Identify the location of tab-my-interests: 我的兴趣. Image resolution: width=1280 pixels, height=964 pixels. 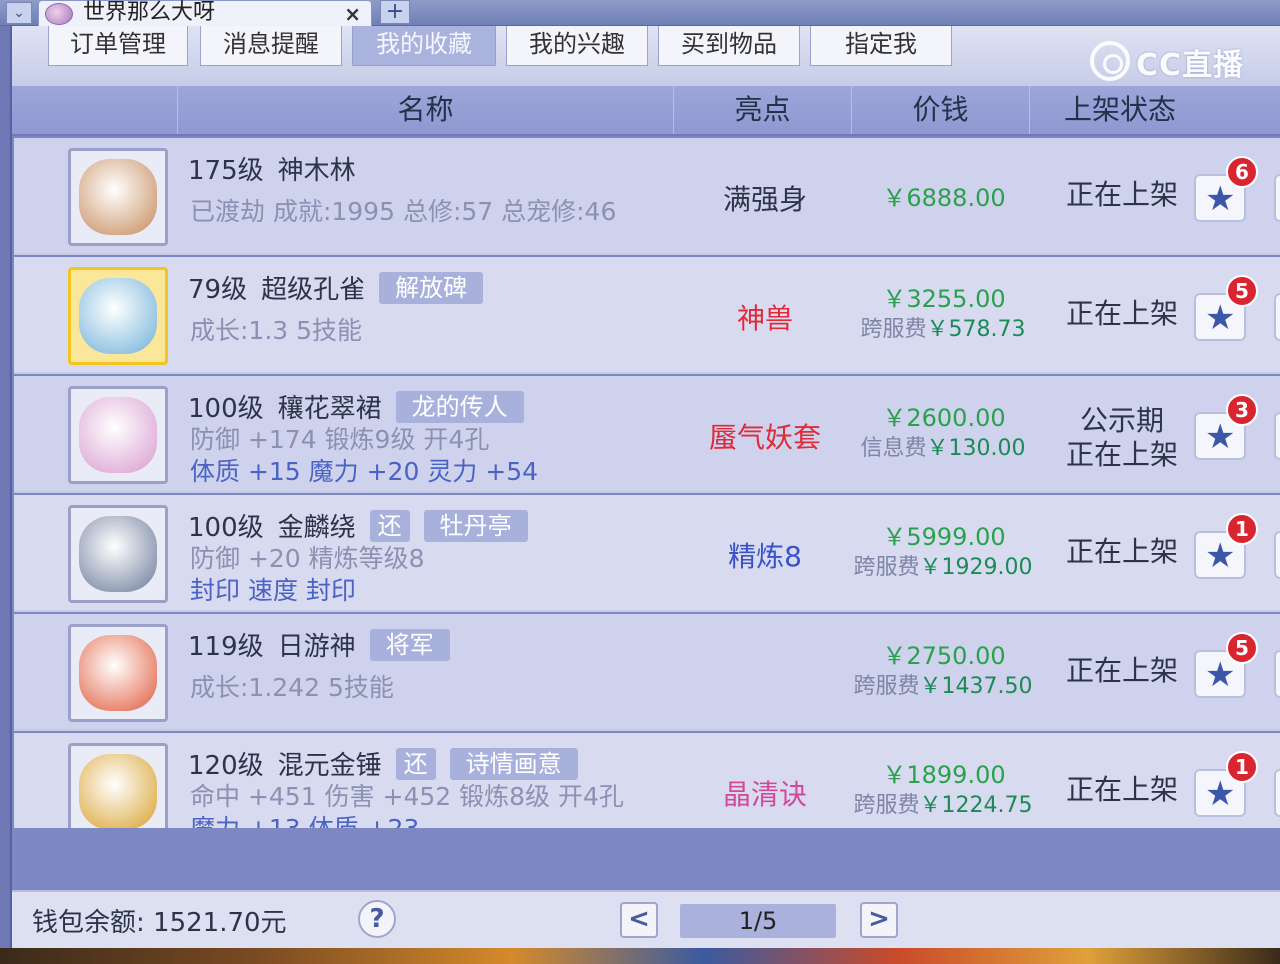
(577, 46).